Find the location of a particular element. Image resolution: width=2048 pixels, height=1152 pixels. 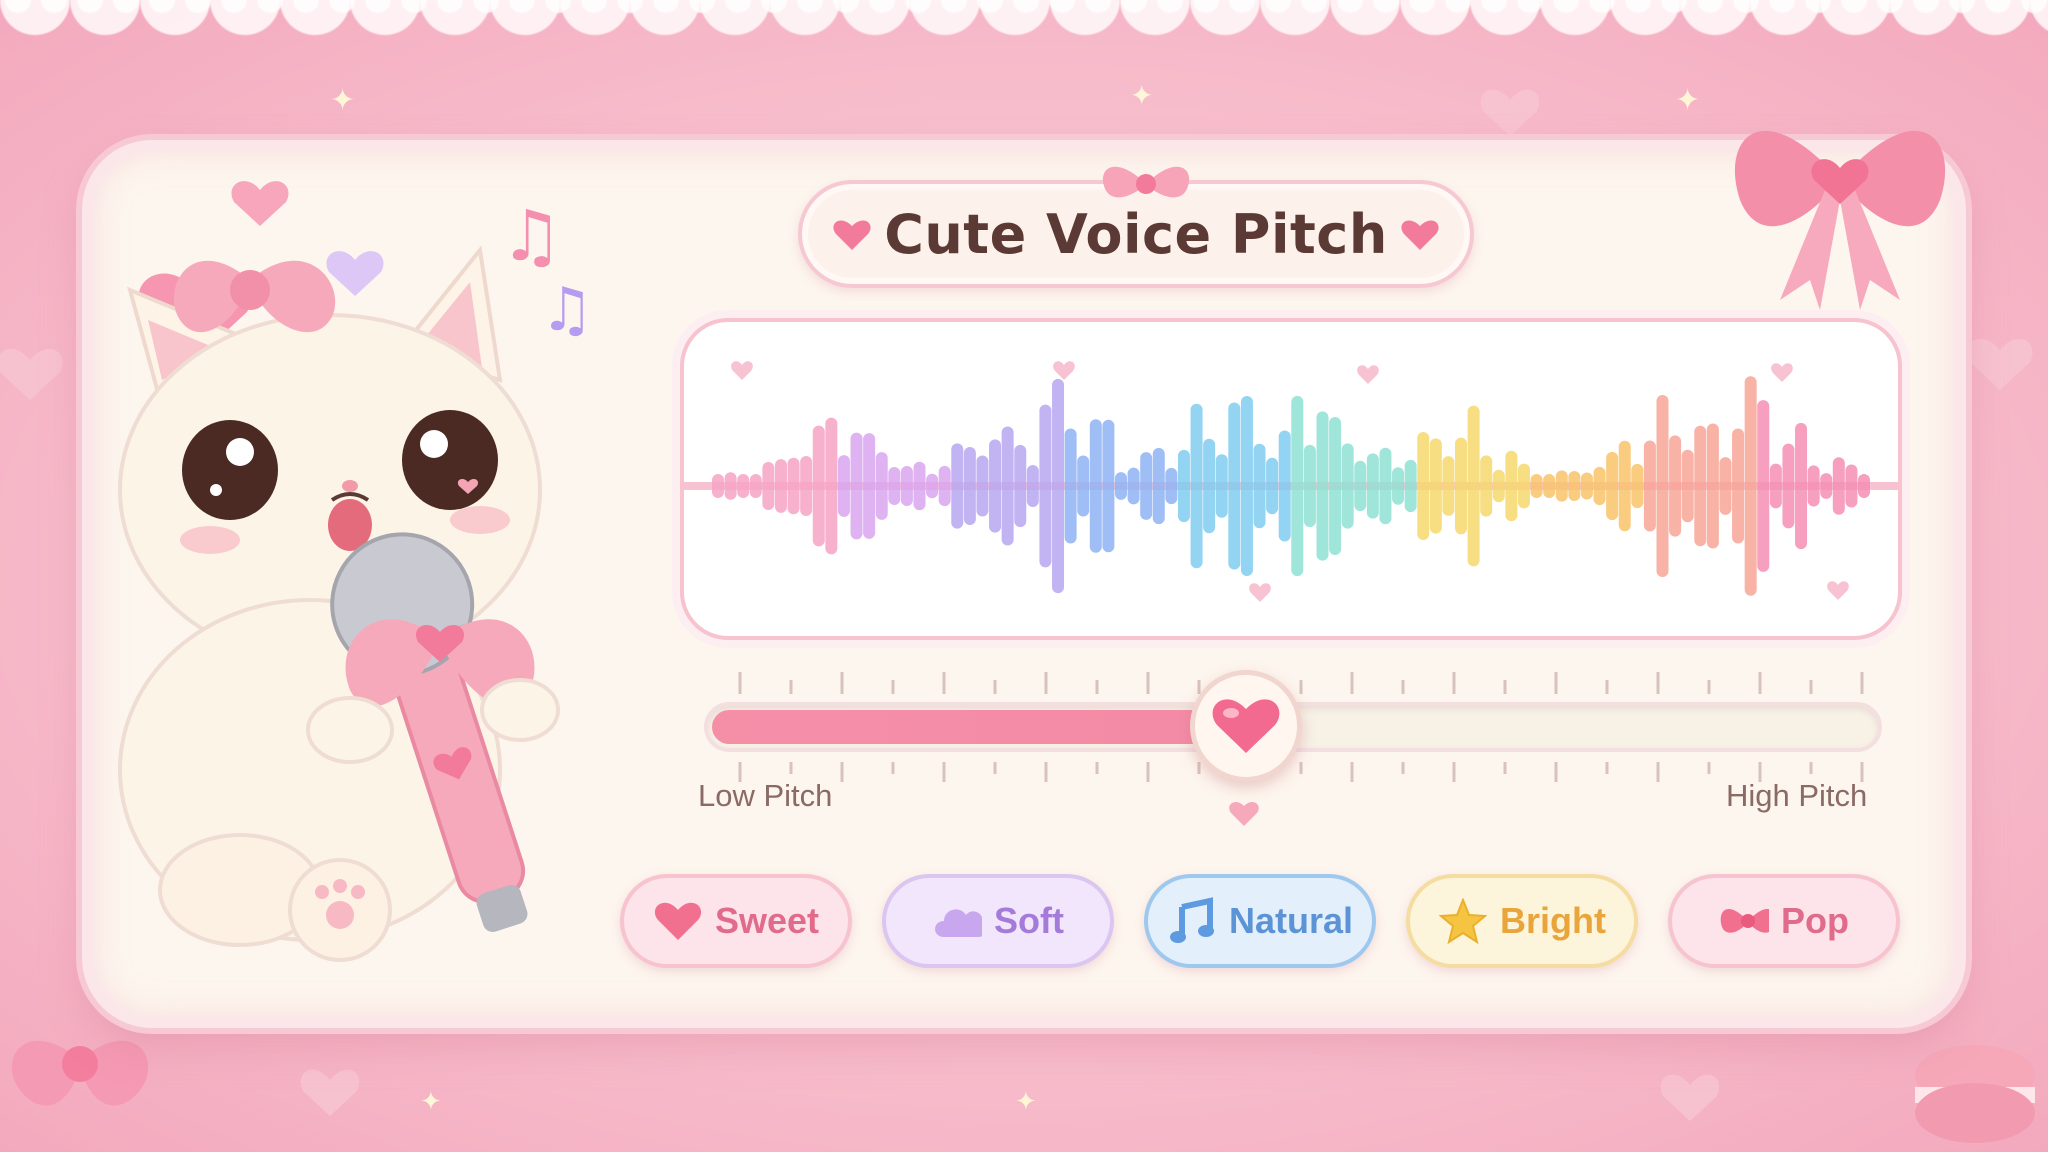

star-icon is located at coordinates (1463, 921).